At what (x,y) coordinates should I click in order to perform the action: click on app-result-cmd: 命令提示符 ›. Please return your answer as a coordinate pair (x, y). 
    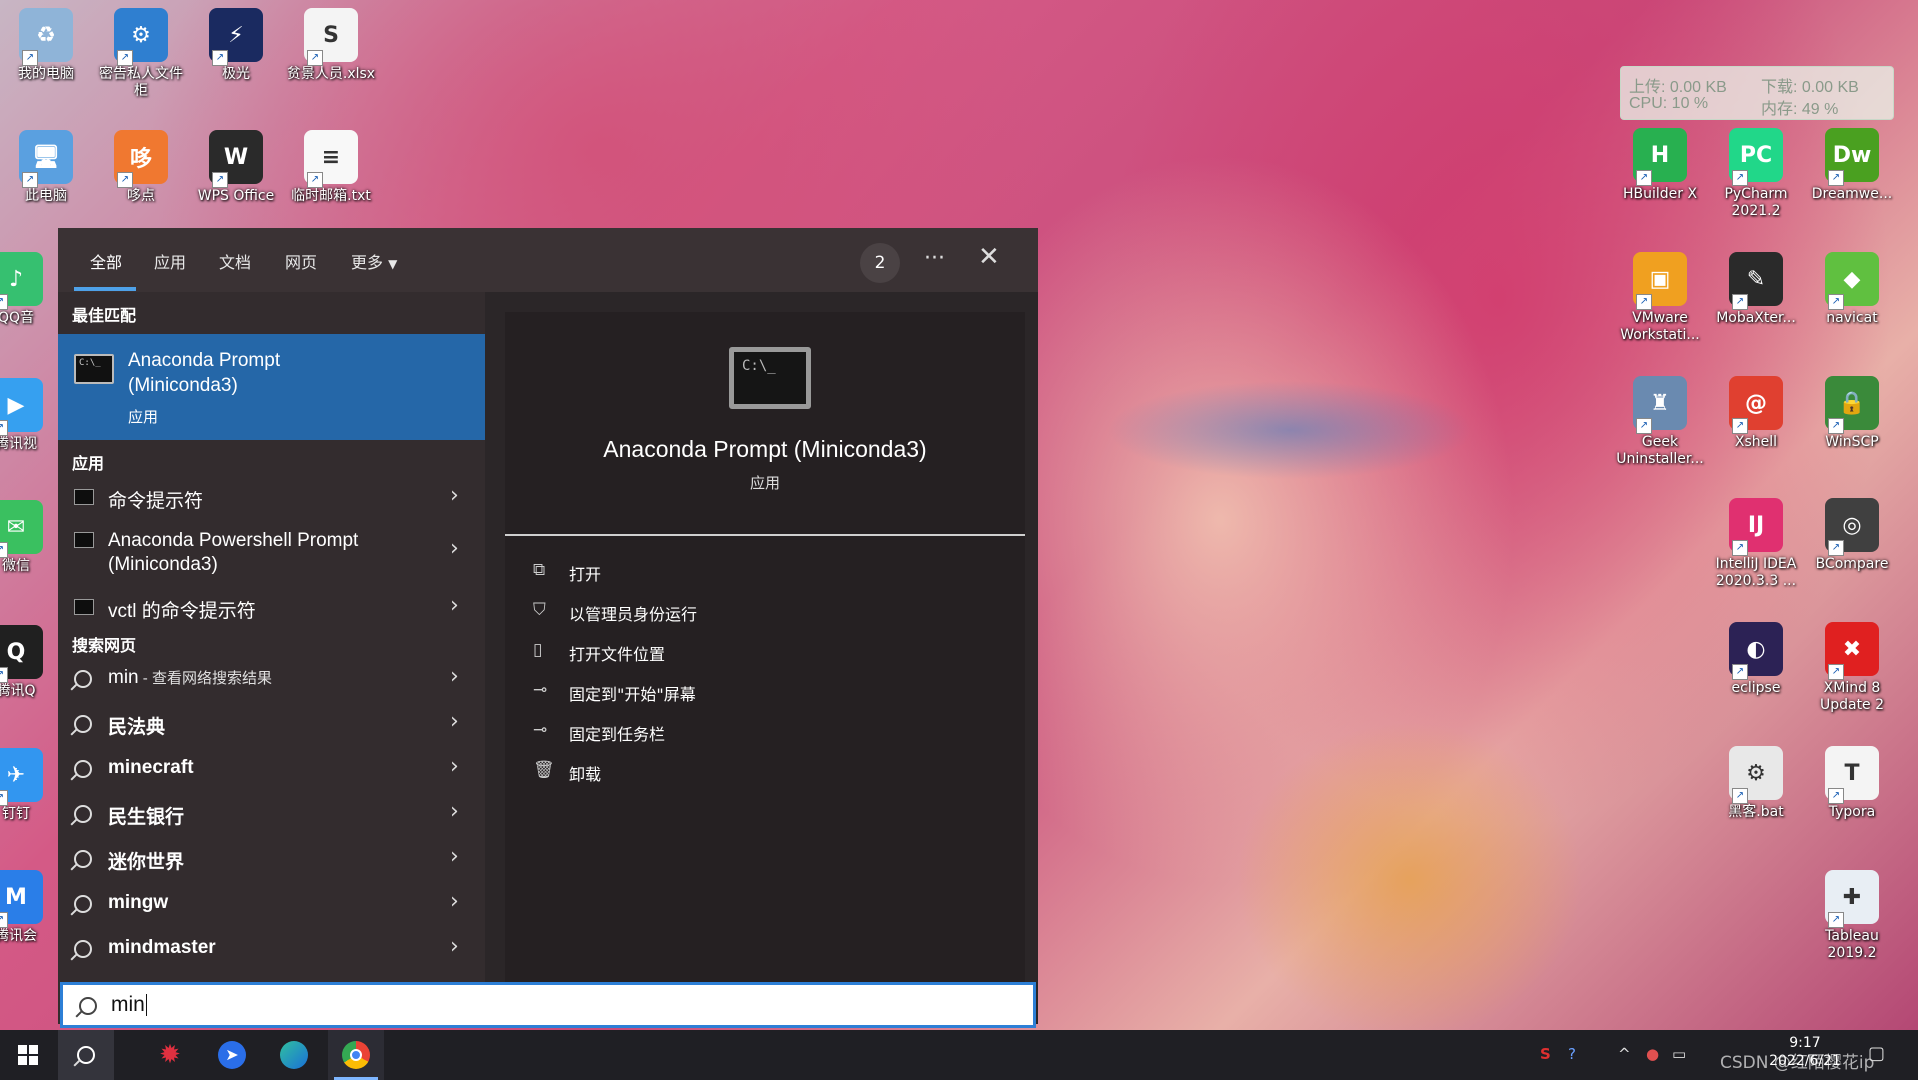
    Looking at the image, I should click on (271, 498).